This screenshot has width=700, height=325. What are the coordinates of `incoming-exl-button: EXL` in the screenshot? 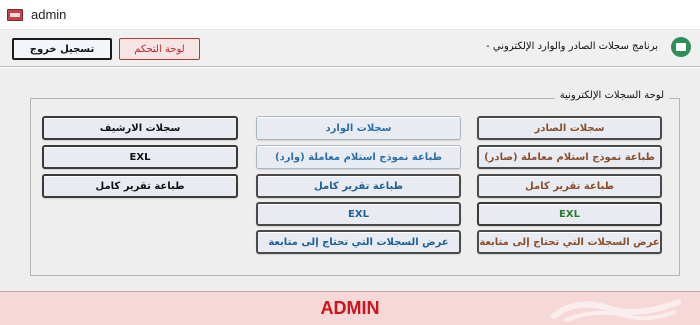 It's located at (358, 214).